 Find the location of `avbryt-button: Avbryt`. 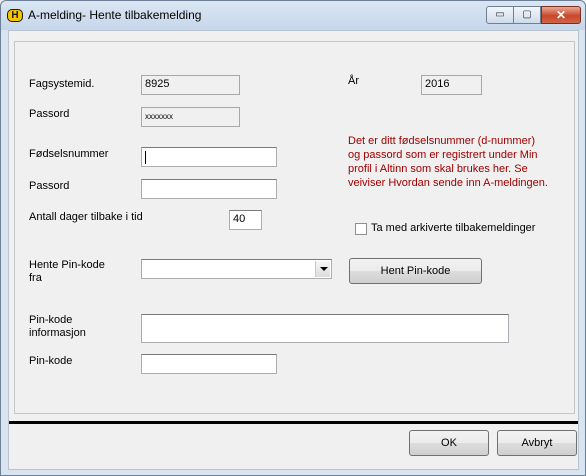

avbryt-button: Avbryt is located at coordinates (537, 443).